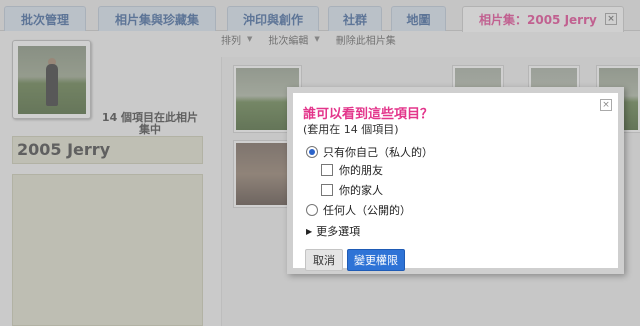 The height and width of the screenshot is (326, 640). What do you see at coordinates (324, 260) in the screenshot?
I see `cancel-button: 取消` at bounding box center [324, 260].